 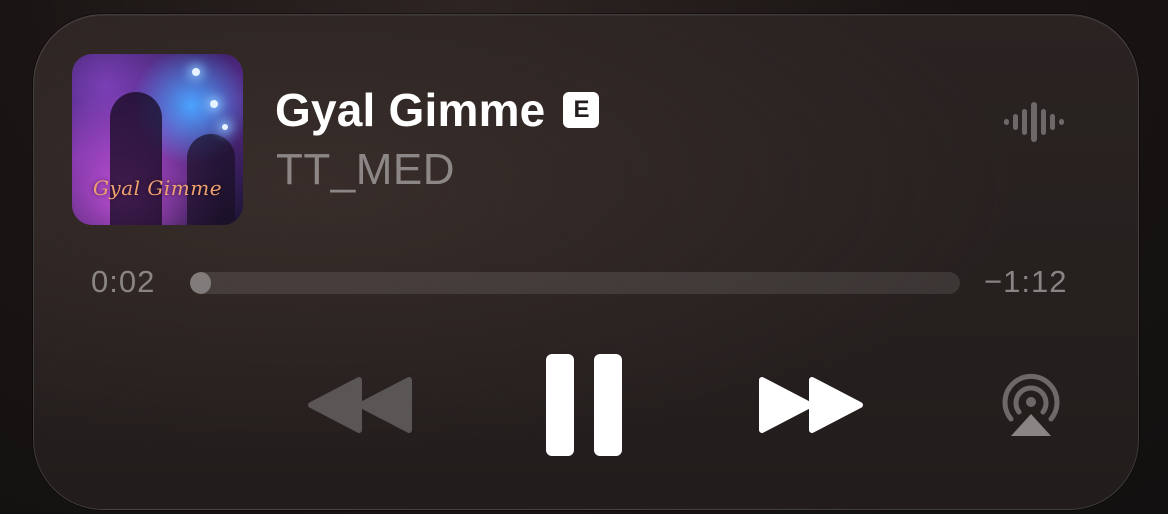 What do you see at coordinates (157, 188) in the screenshot?
I see `artwork-lettering: Gyal Gimme` at bounding box center [157, 188].